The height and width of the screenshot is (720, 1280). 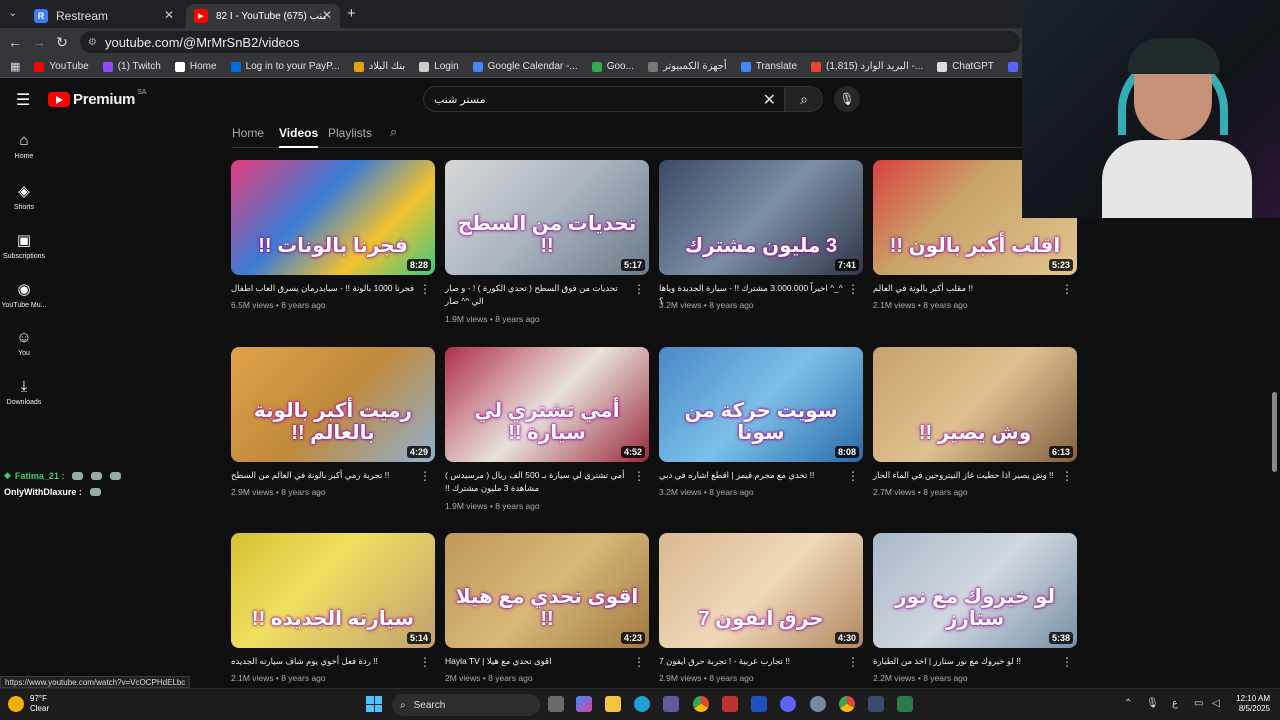 What do you see at coordinates (1274, 432) in the screenshot?
I see `scrollbar-thumb` at bounding box center [1274, 432].